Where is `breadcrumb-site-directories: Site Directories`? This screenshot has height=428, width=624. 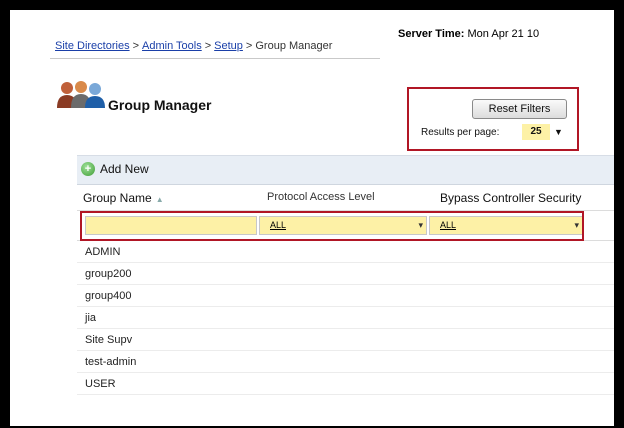 breadcrumb-site-directories: Site Directories is located at coordinates (92, 46).